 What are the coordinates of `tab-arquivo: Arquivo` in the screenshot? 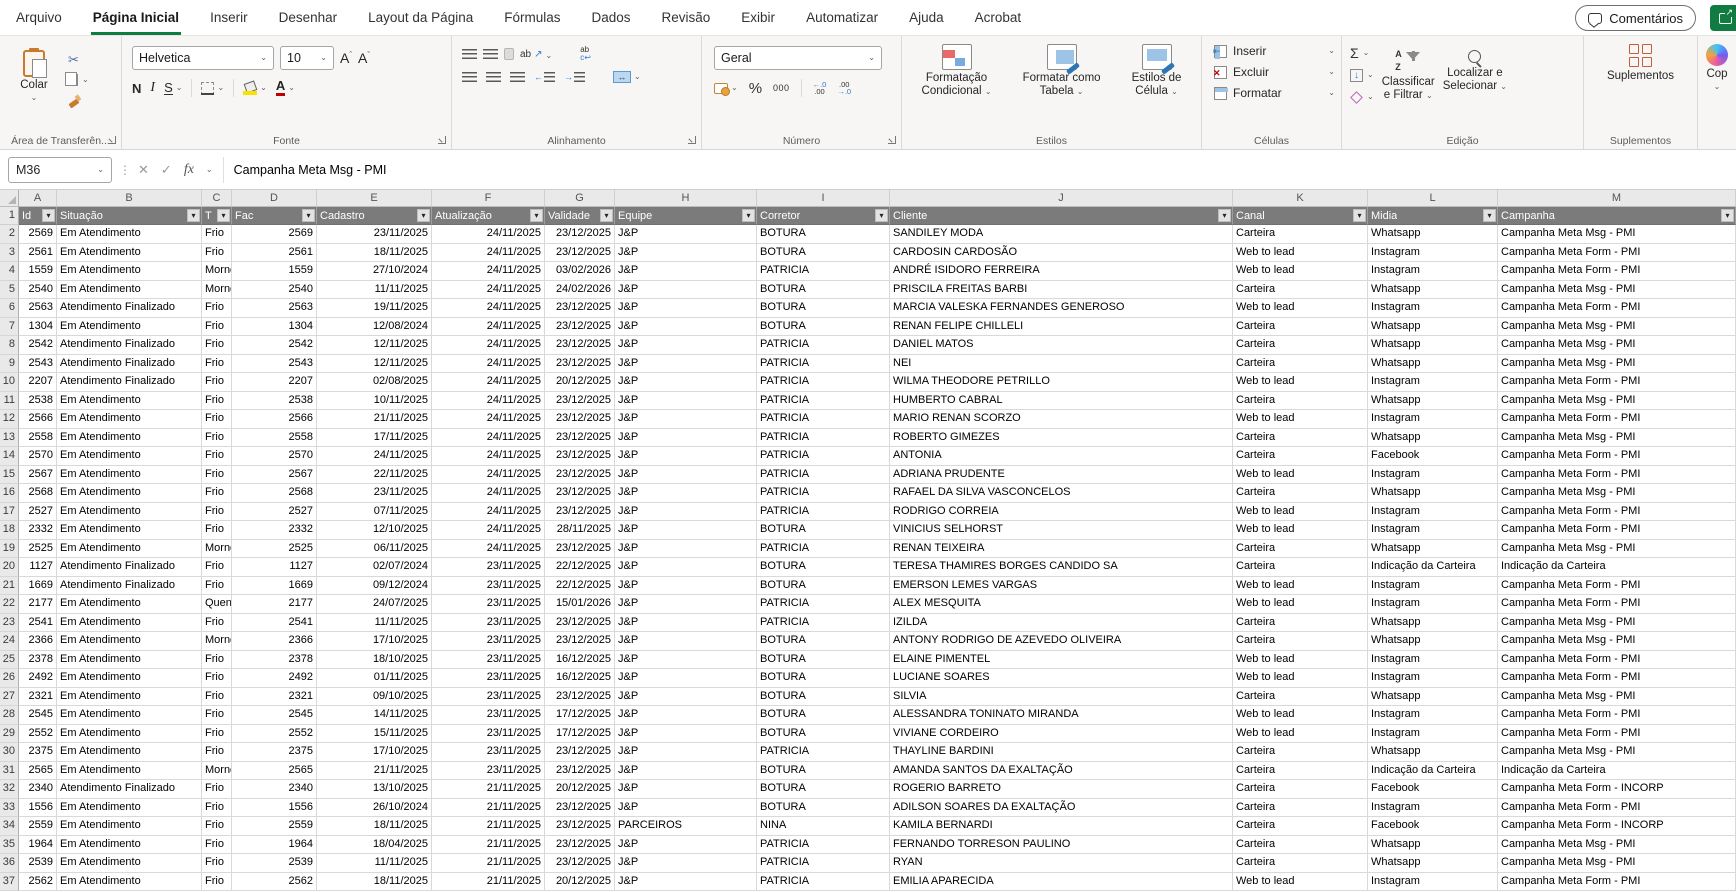 It's located at (39, 17).